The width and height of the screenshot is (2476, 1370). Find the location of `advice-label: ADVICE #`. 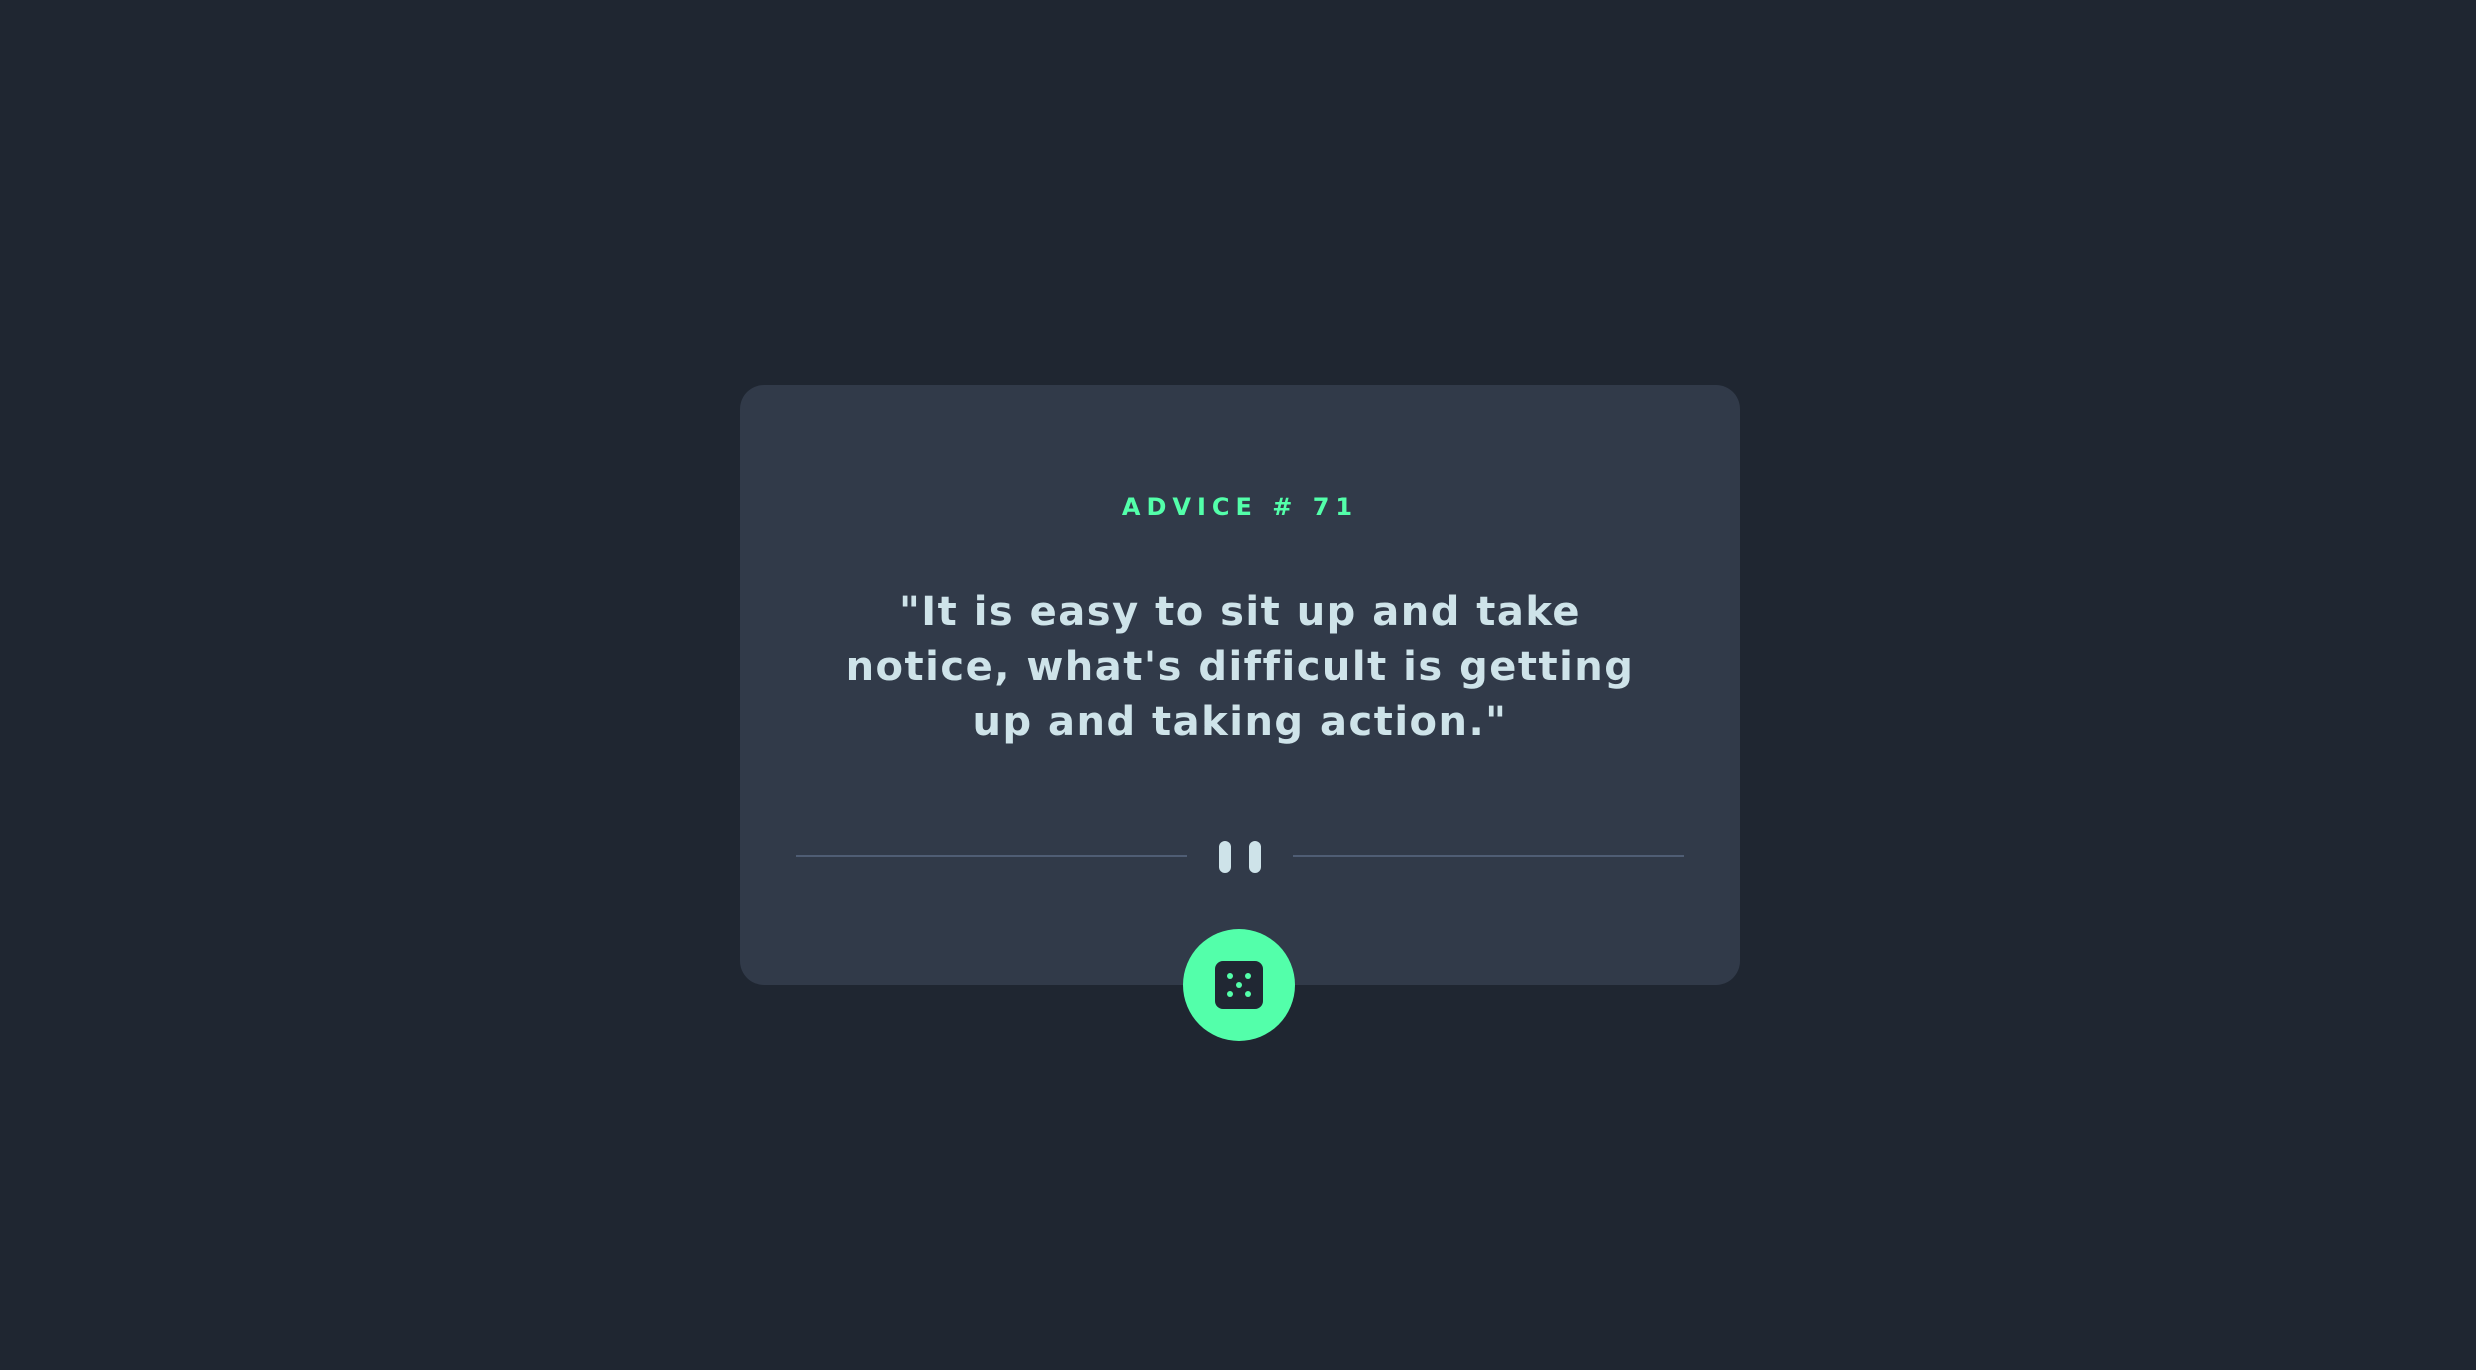

advice-label: ADVICE # is located at coordinates (1217, 507).